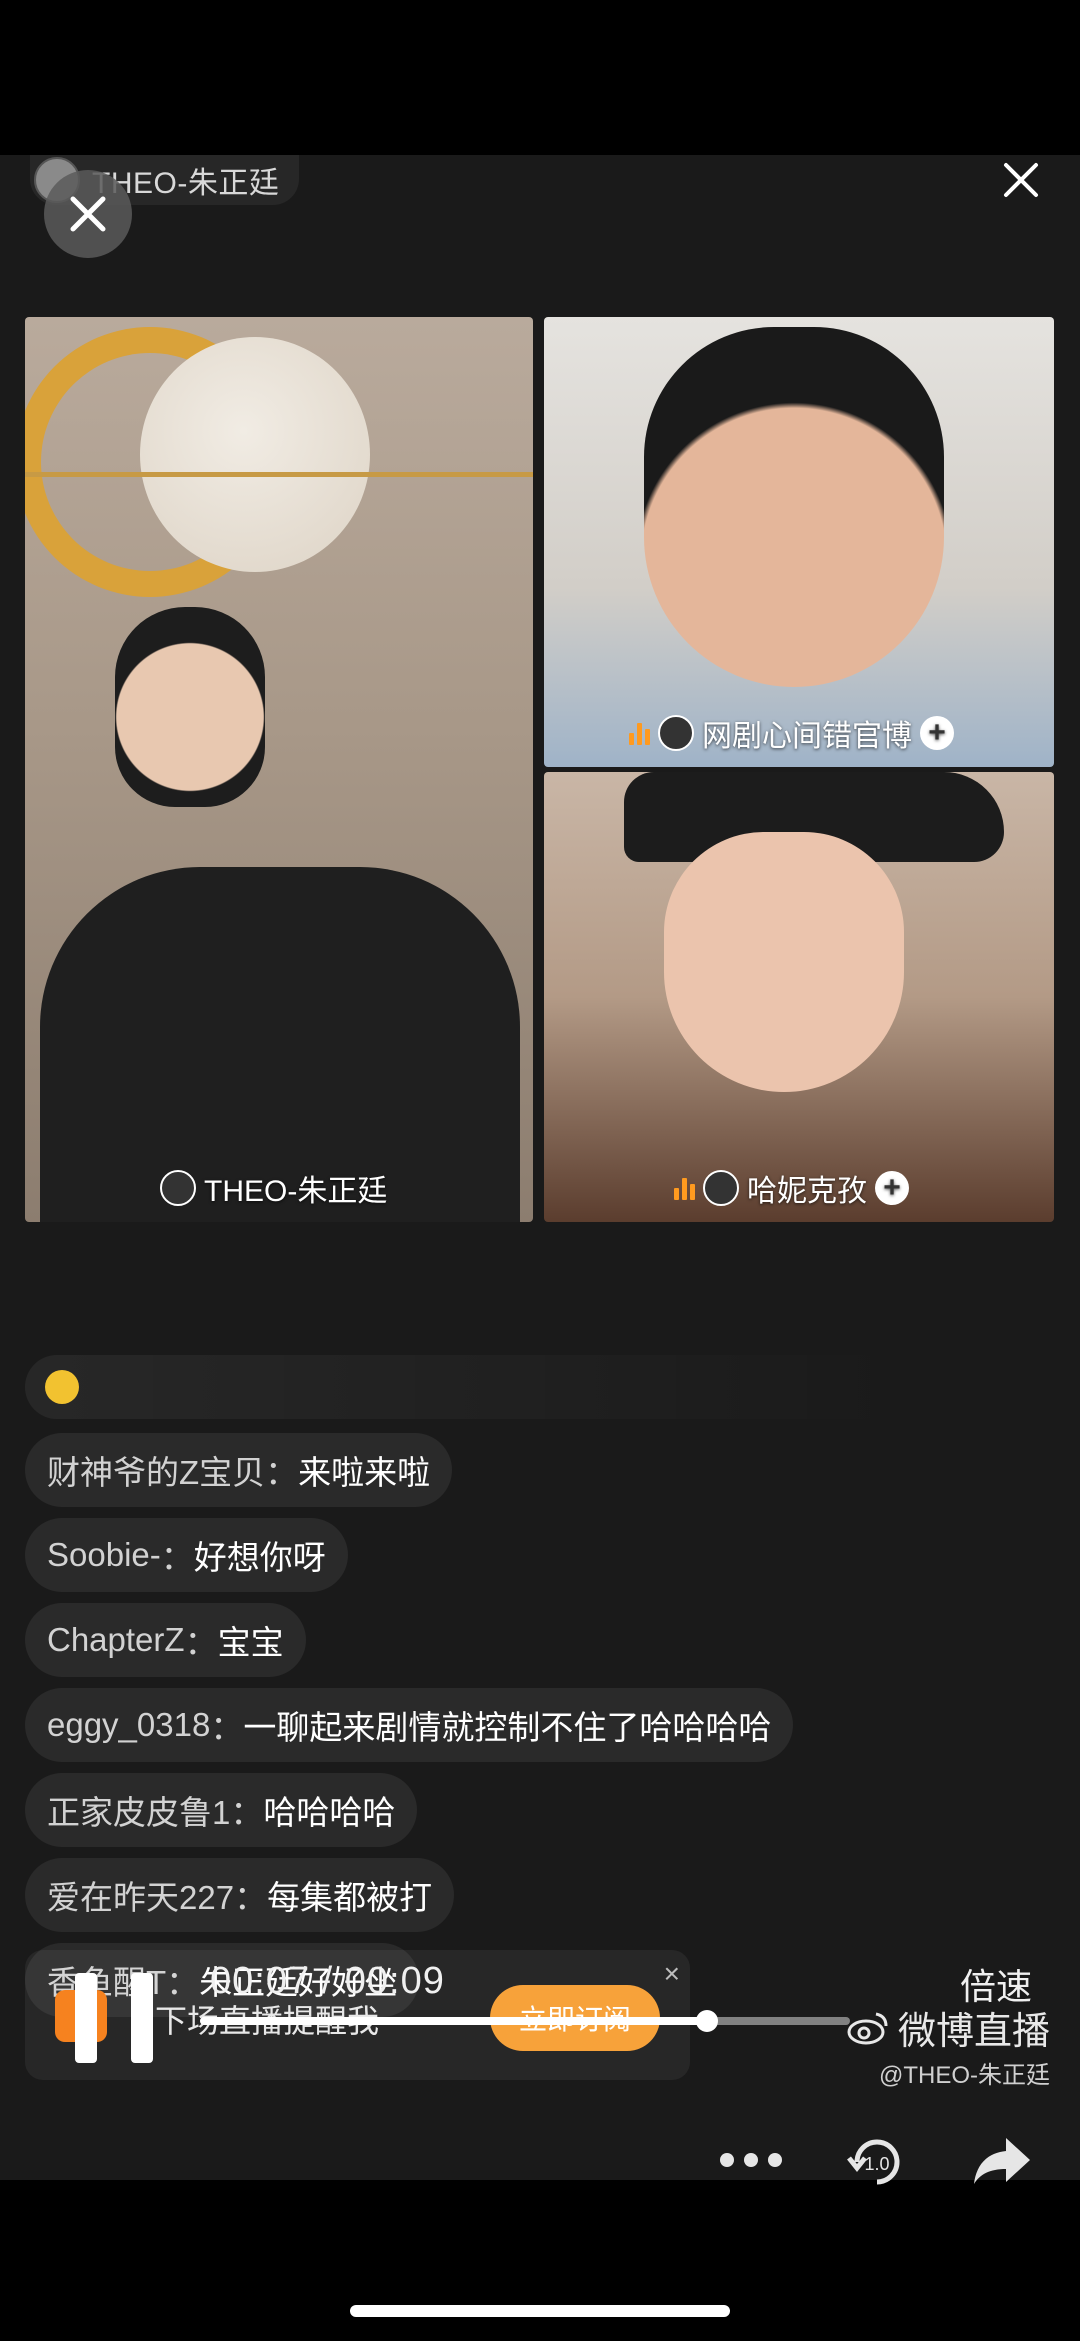 The image size is (1080, 2341). What do you see at coordinates (364, 1472) in the screenshot?
I see `comment-text: 来啦来啦` at bounding box center [364, 1472].